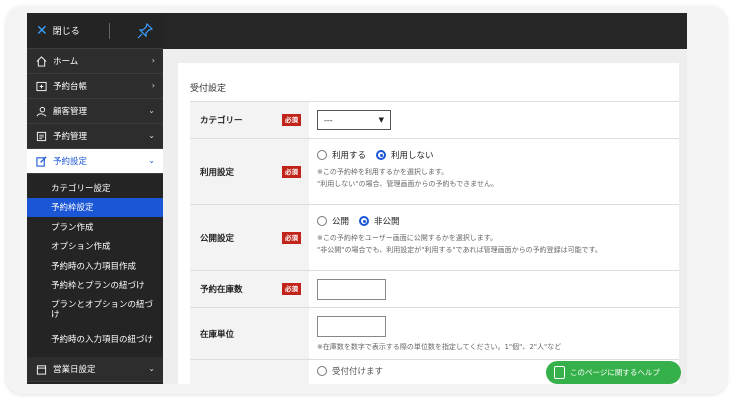  Describe the element at coordinates (41, 86) in the screenshot. I see `ledger-icon` at that location.